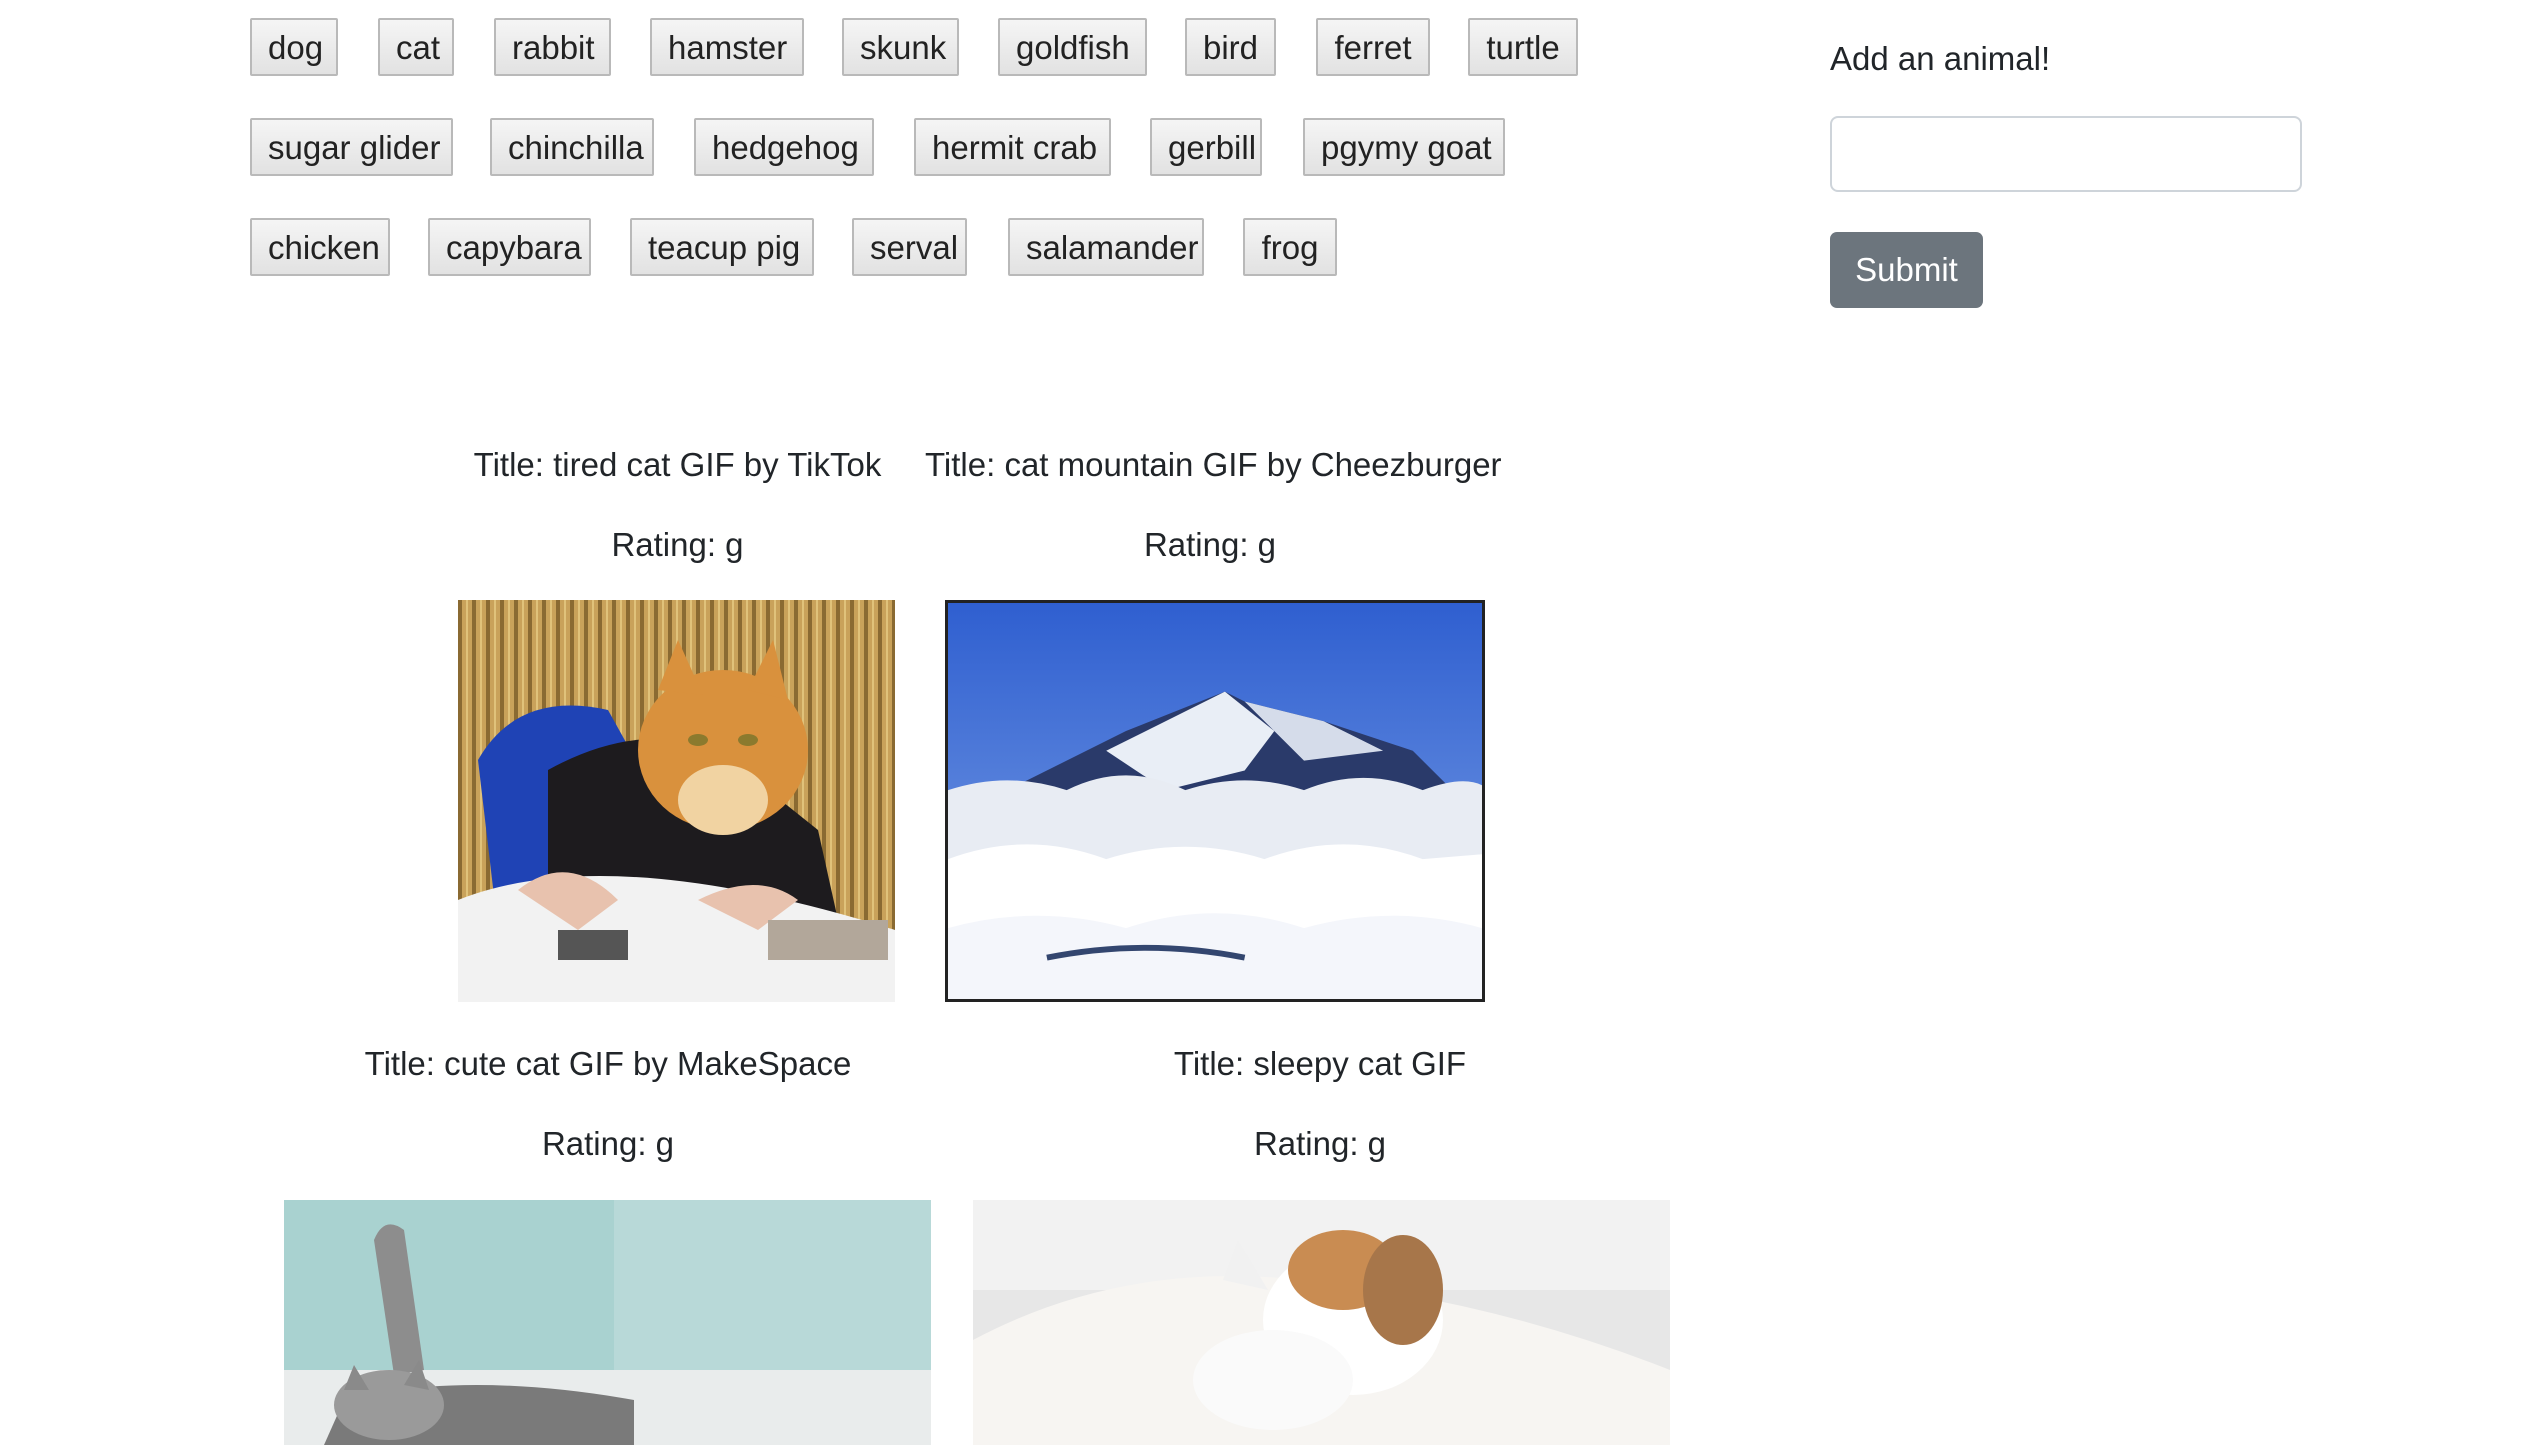  I want to click on gif-title: Title: tired cat GIF by TikTok, so click(677, 464).